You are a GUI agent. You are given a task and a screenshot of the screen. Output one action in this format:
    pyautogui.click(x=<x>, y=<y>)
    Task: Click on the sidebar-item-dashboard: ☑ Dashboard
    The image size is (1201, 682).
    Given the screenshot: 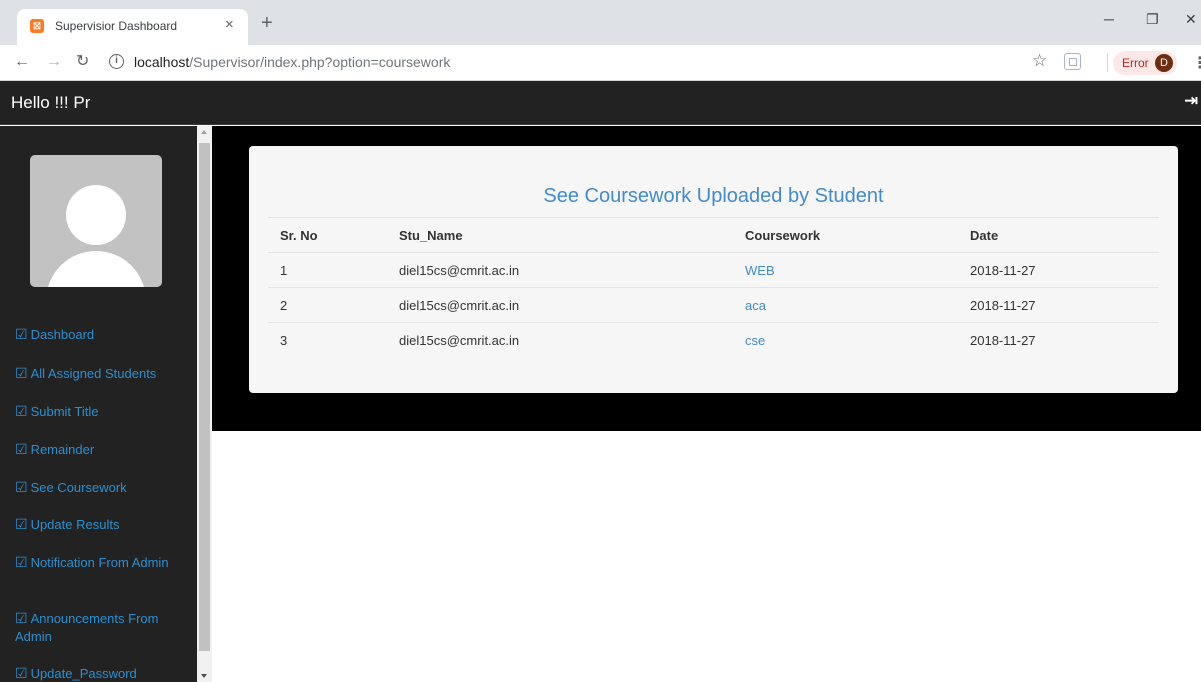 What is the action you would take?
    pyautogui.click(x=101, y=334)
    